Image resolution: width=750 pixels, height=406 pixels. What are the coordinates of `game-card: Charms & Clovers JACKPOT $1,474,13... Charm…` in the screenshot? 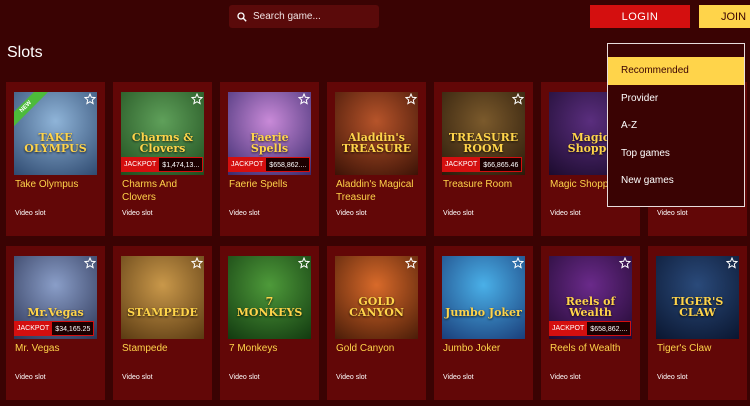 It's located at (162, 159).